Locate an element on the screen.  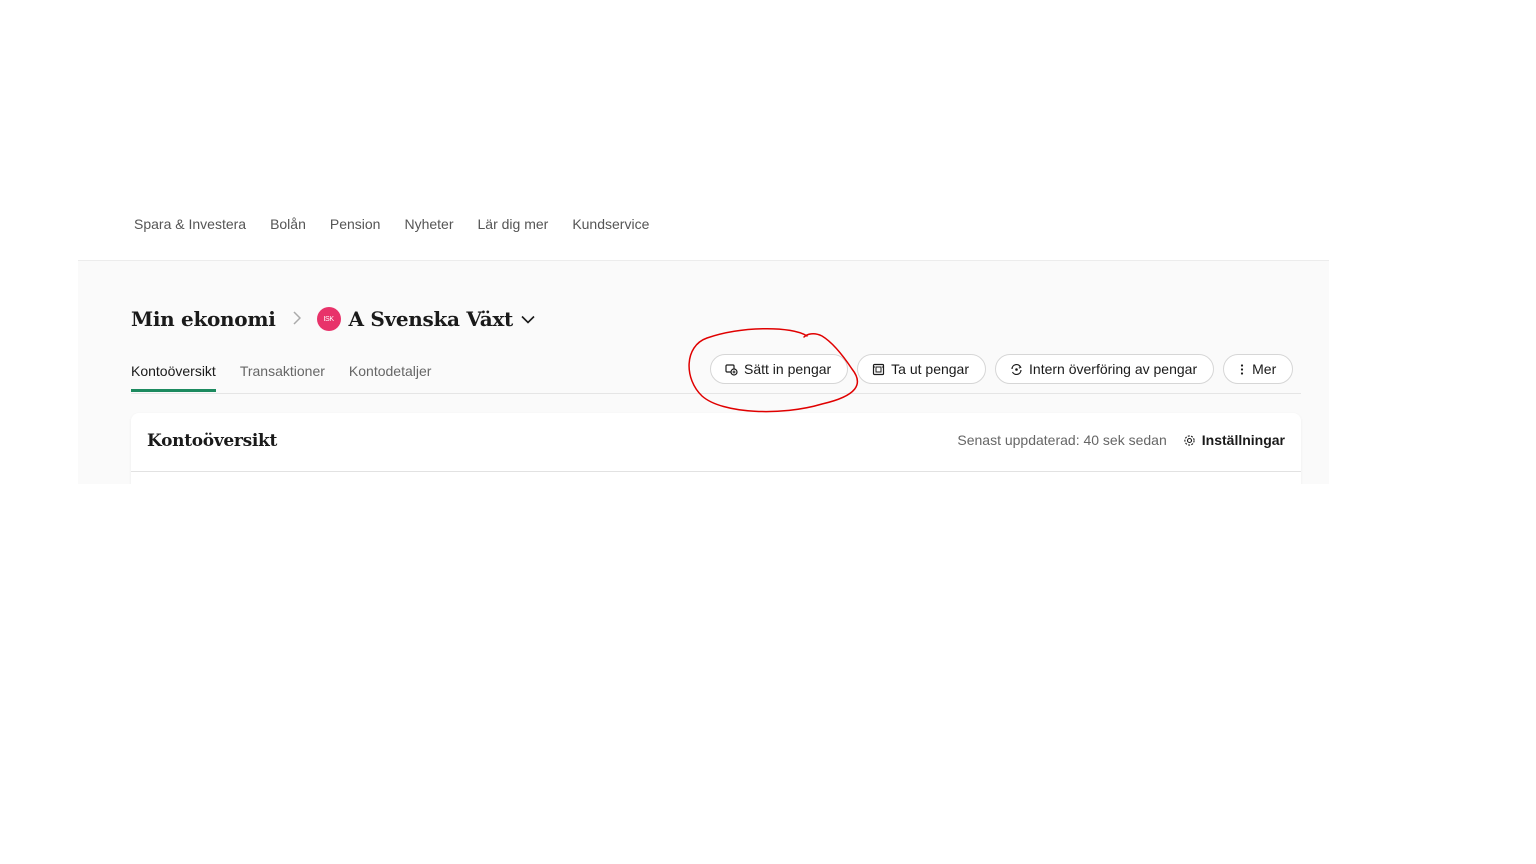
card-title: Kontoöversikt is located at coordinates (212, 441).